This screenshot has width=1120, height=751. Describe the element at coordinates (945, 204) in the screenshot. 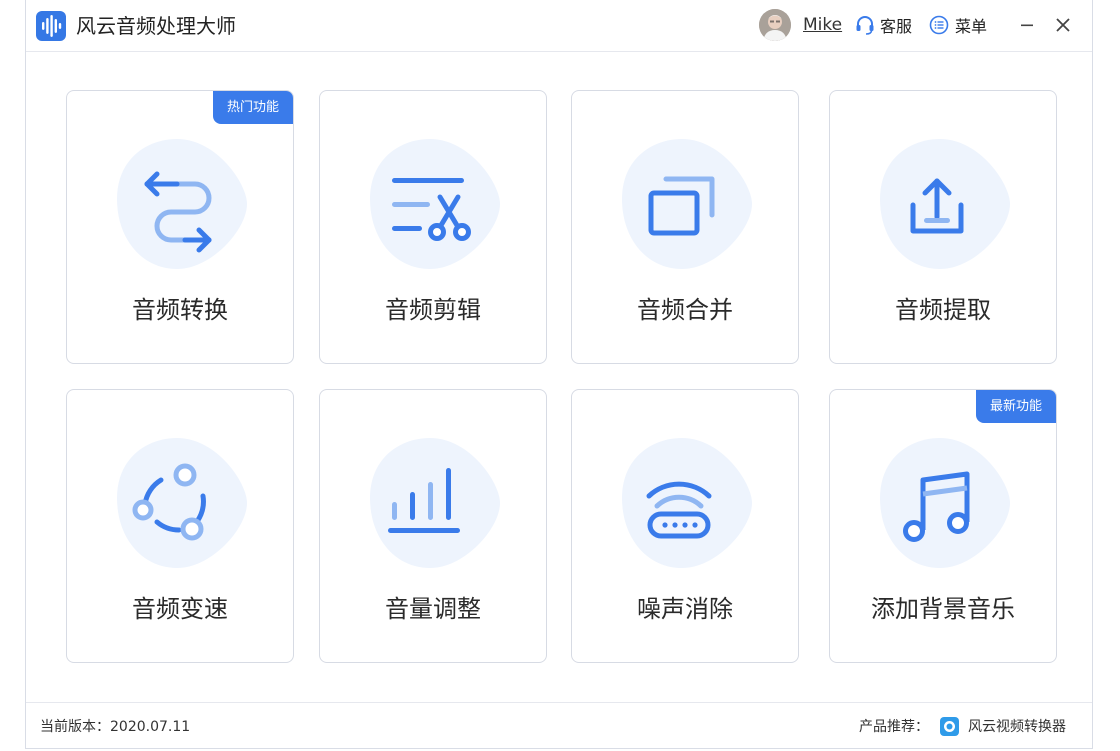

I see `upload-tray-icon` at that location.